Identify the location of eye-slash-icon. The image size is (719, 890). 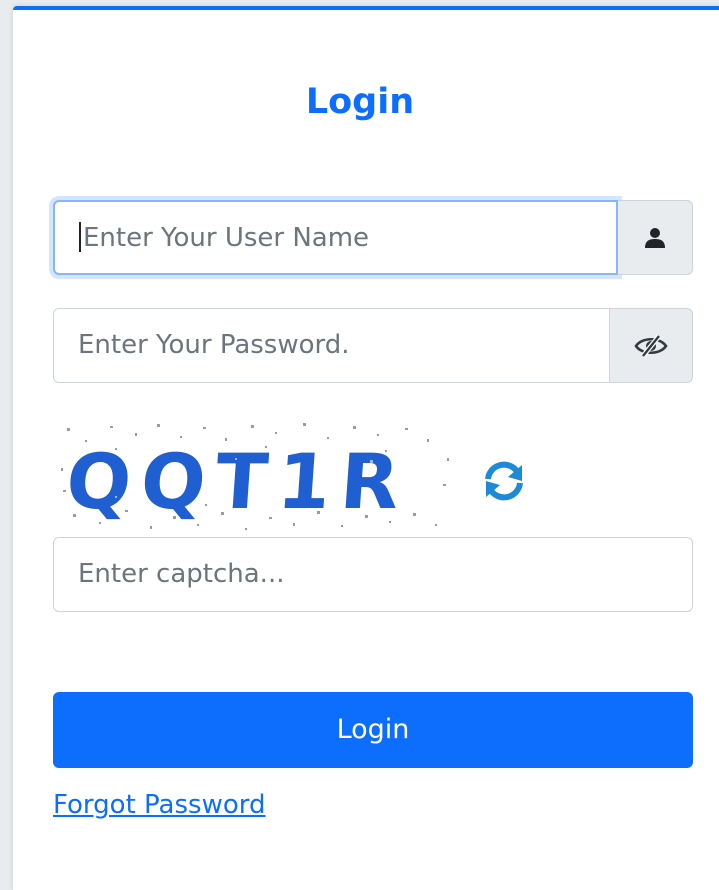
(651, 345).